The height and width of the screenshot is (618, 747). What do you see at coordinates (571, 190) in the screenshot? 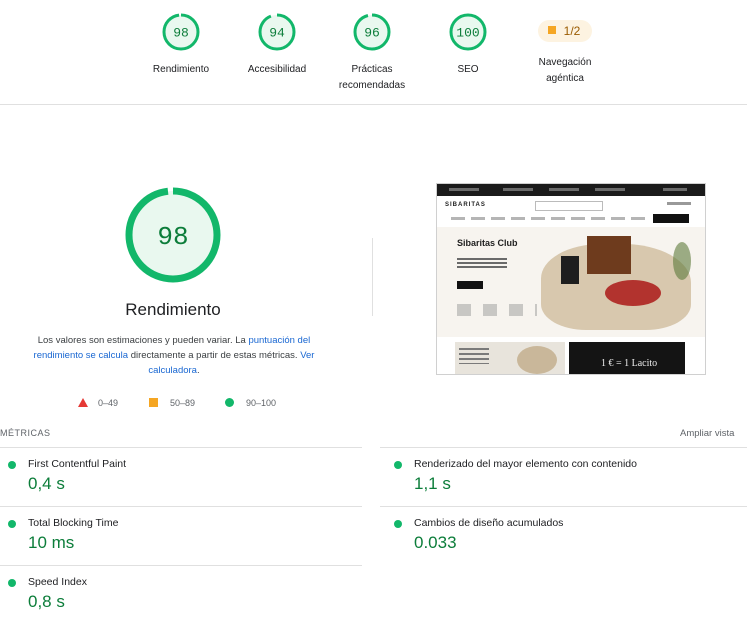
I see `thumb-topbar` at bounding box center [571, 190].